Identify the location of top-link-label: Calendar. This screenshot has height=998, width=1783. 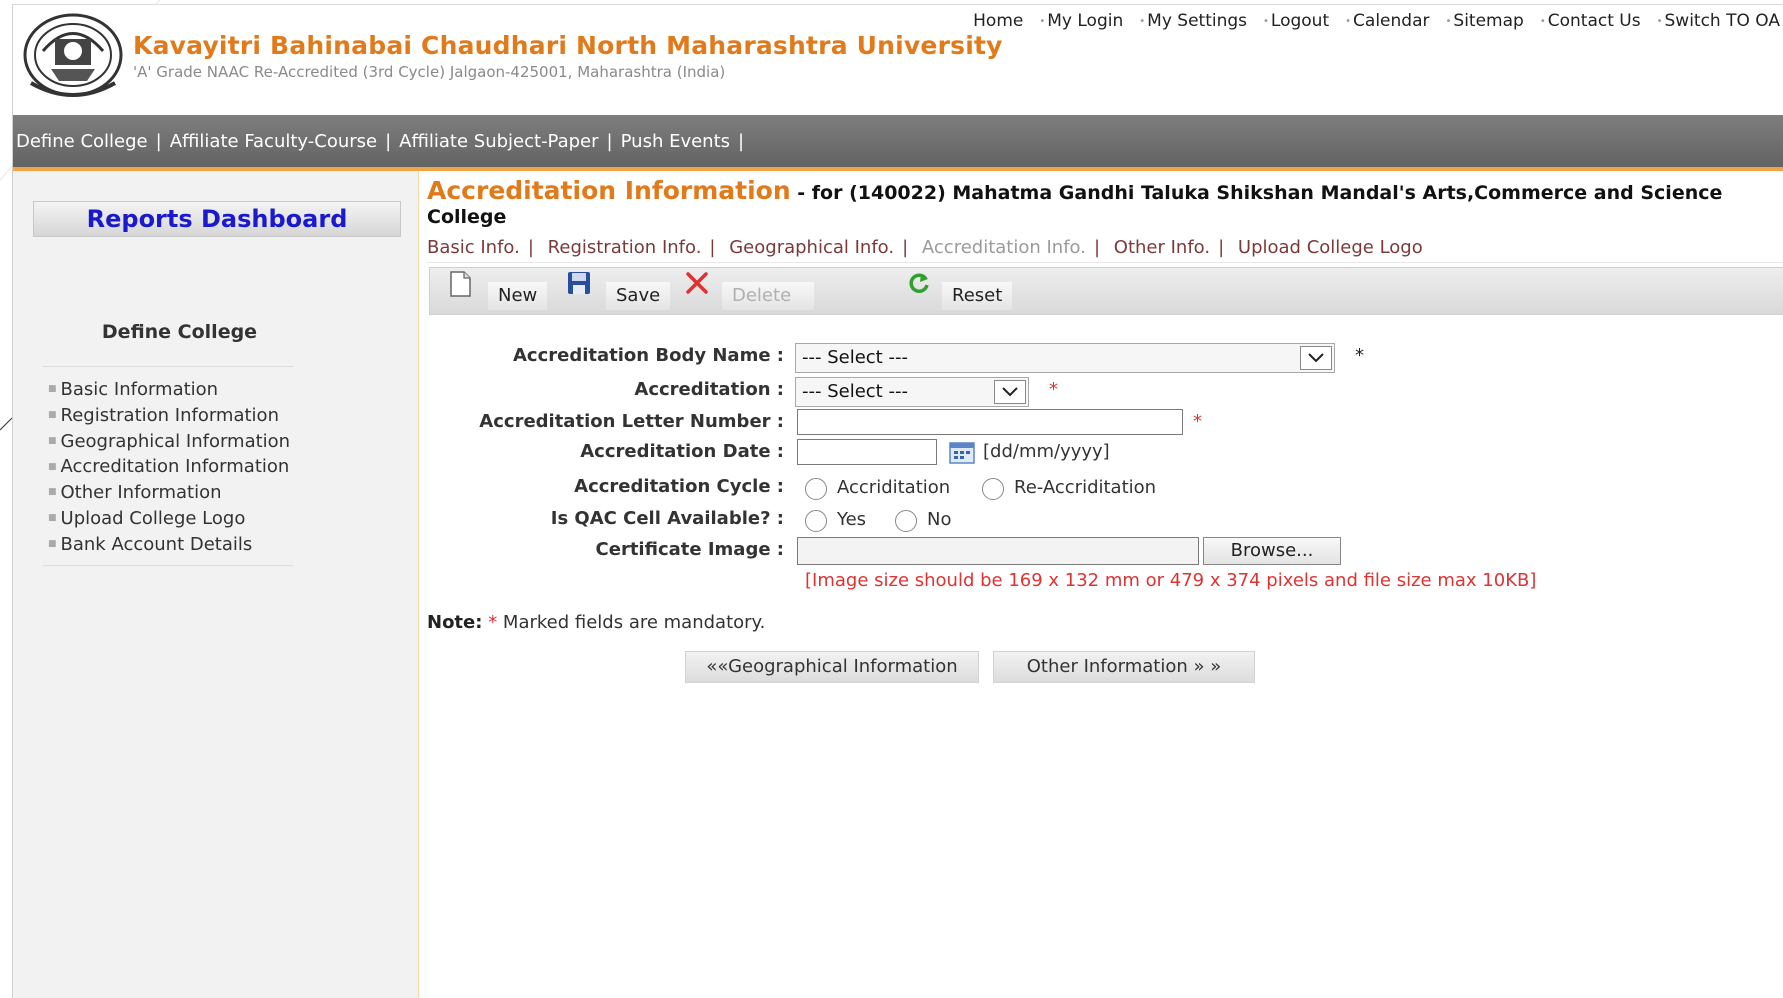
(1391, 21).